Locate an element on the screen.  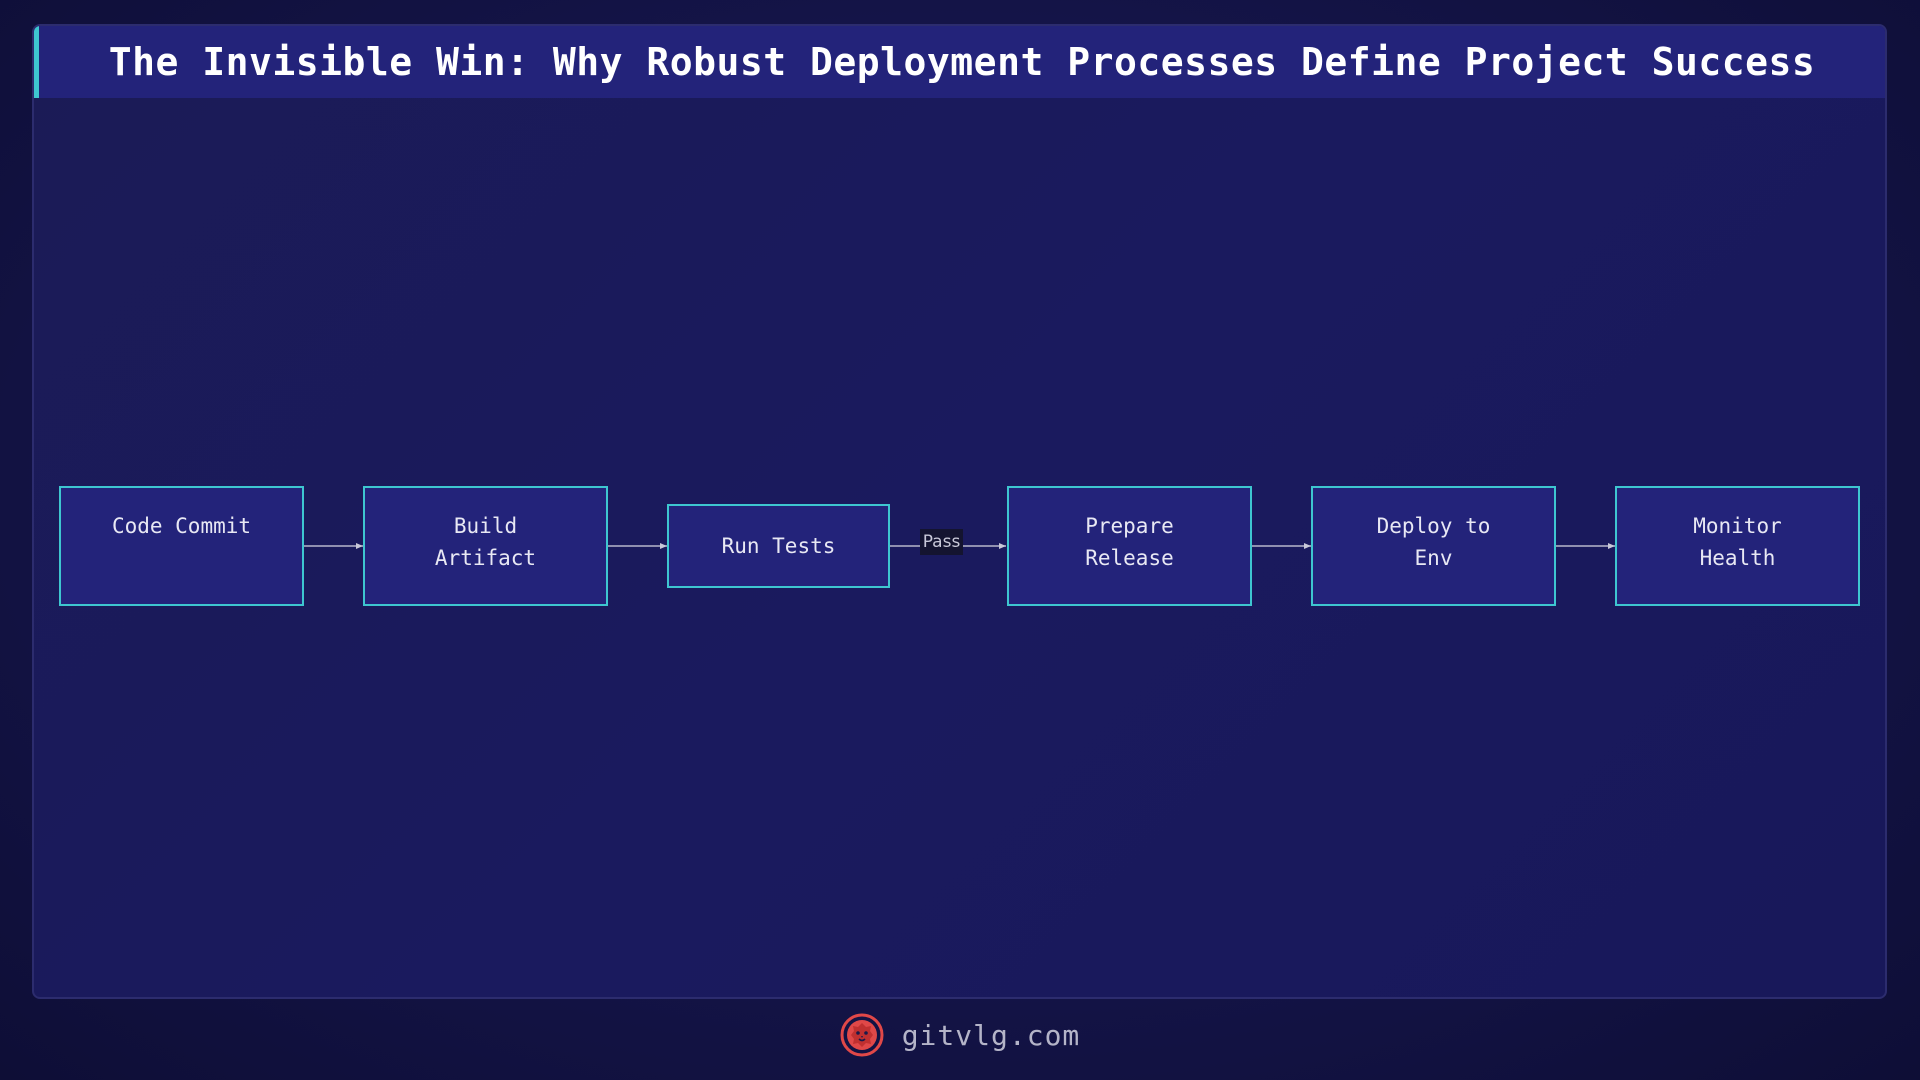
node-code-commit: Code Commit is located at coordinates (181, 546).